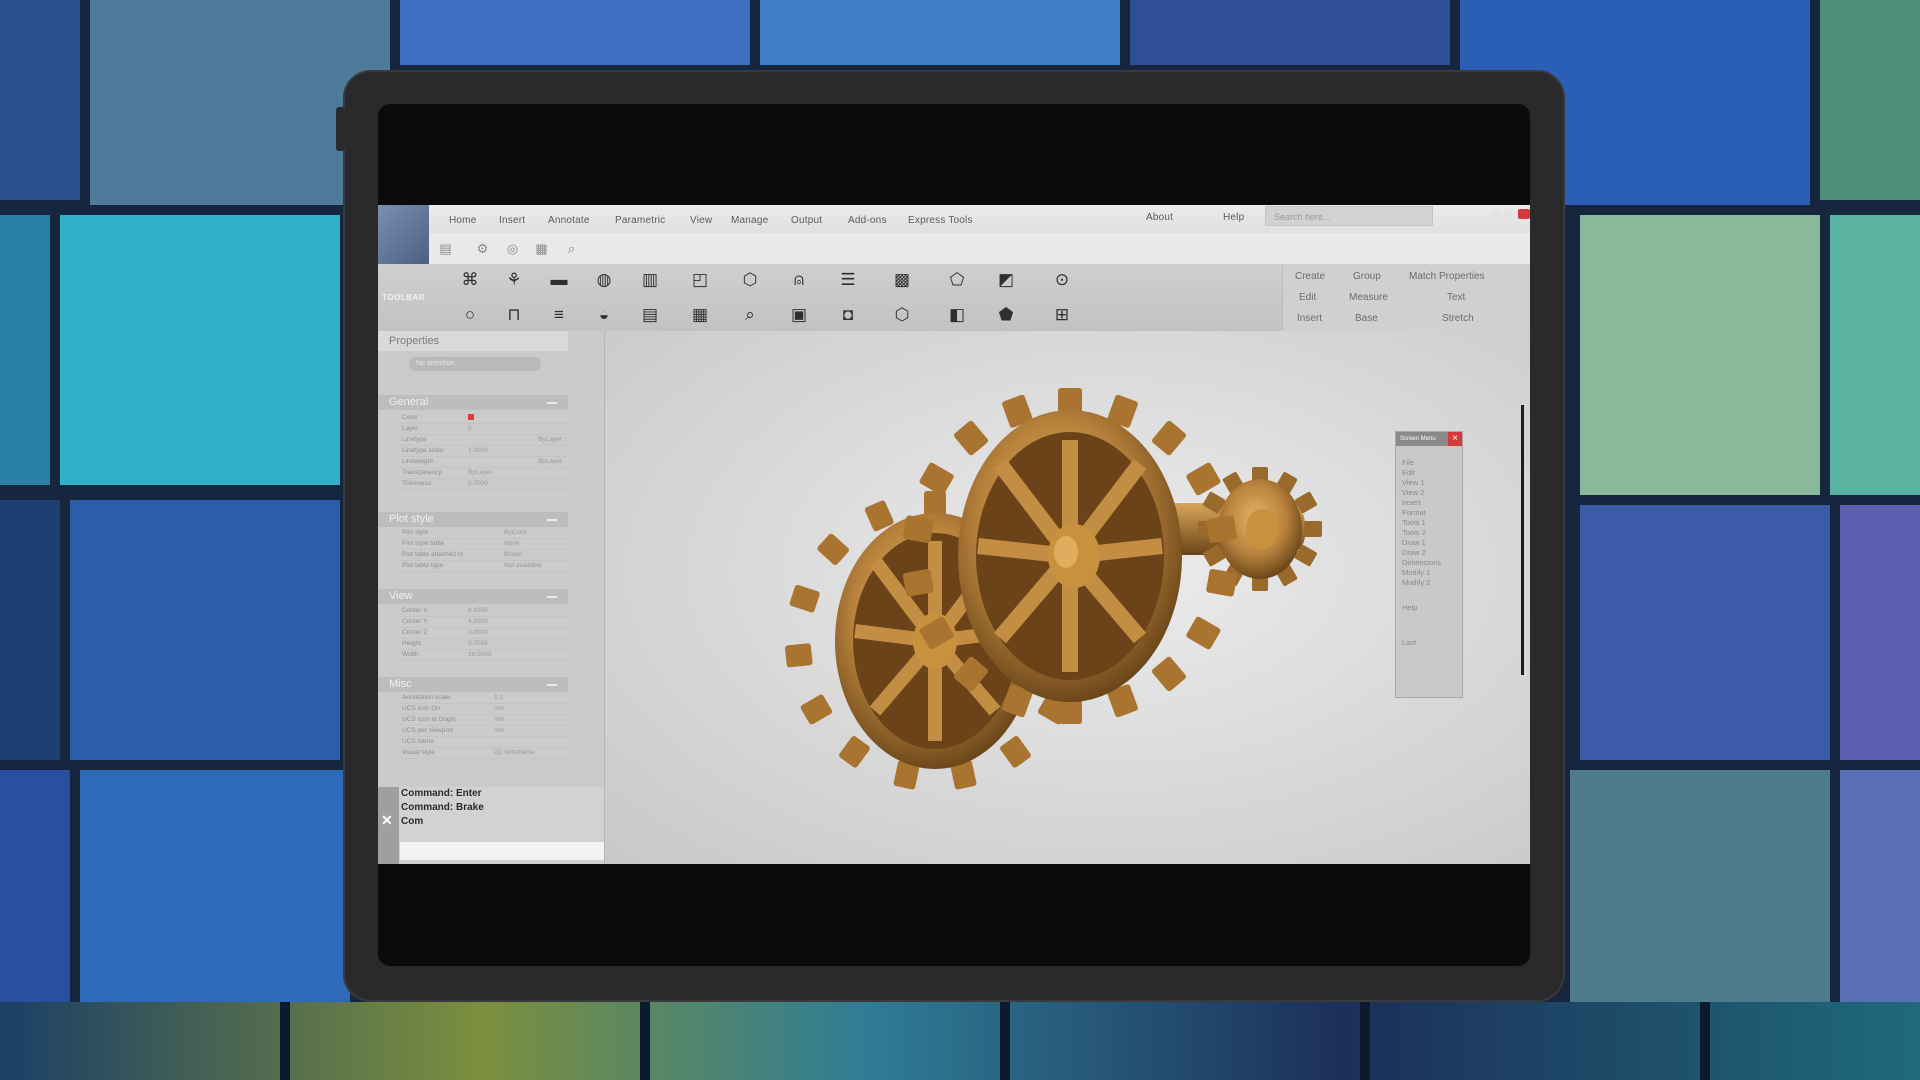 Image resolution: width=1920 pixels, height=1080 pixels. Describe the element at coordinates (571, 248) in the screenshot. I see `search-icon: ⌕` at that location.